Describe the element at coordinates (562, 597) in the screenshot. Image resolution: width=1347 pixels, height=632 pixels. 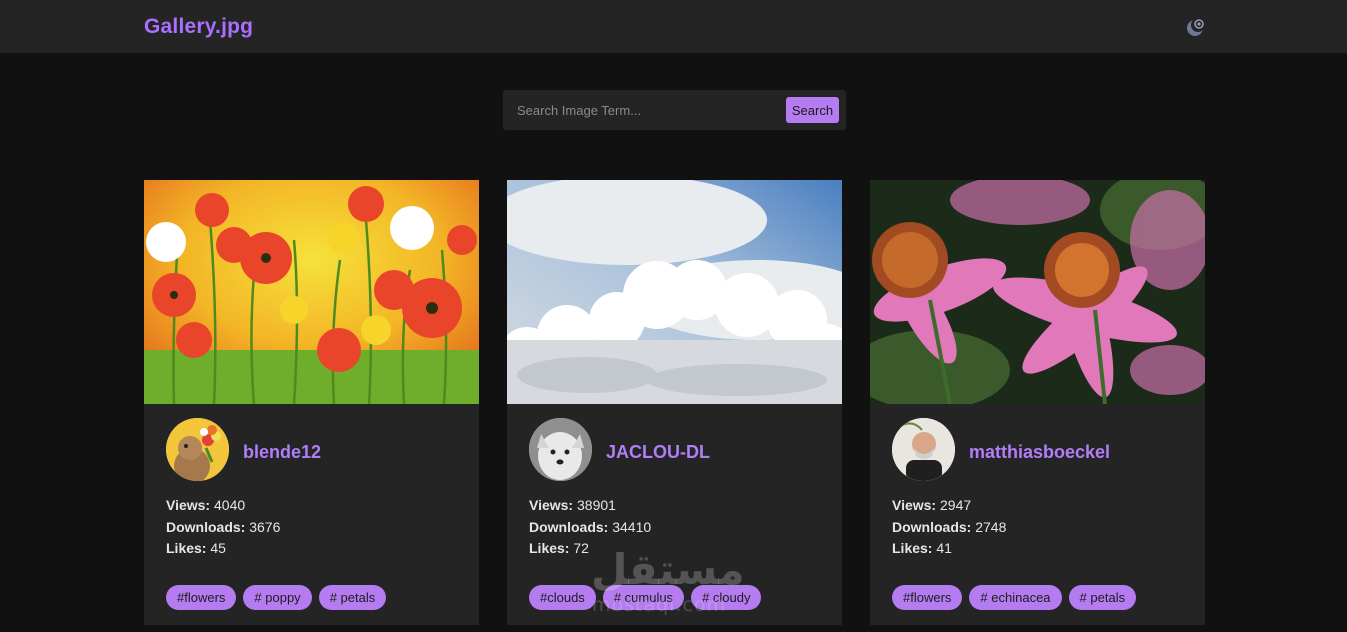
I see `tag-chip: #clouds` at that location.